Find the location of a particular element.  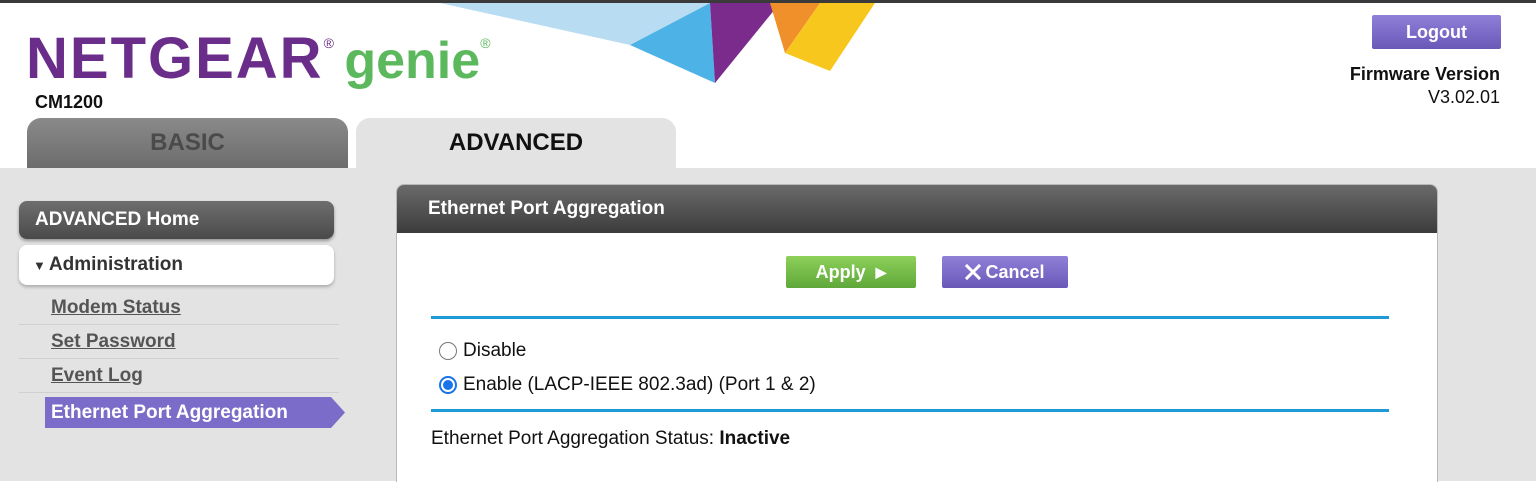

enable-radio is located at coordinates (448, 385).